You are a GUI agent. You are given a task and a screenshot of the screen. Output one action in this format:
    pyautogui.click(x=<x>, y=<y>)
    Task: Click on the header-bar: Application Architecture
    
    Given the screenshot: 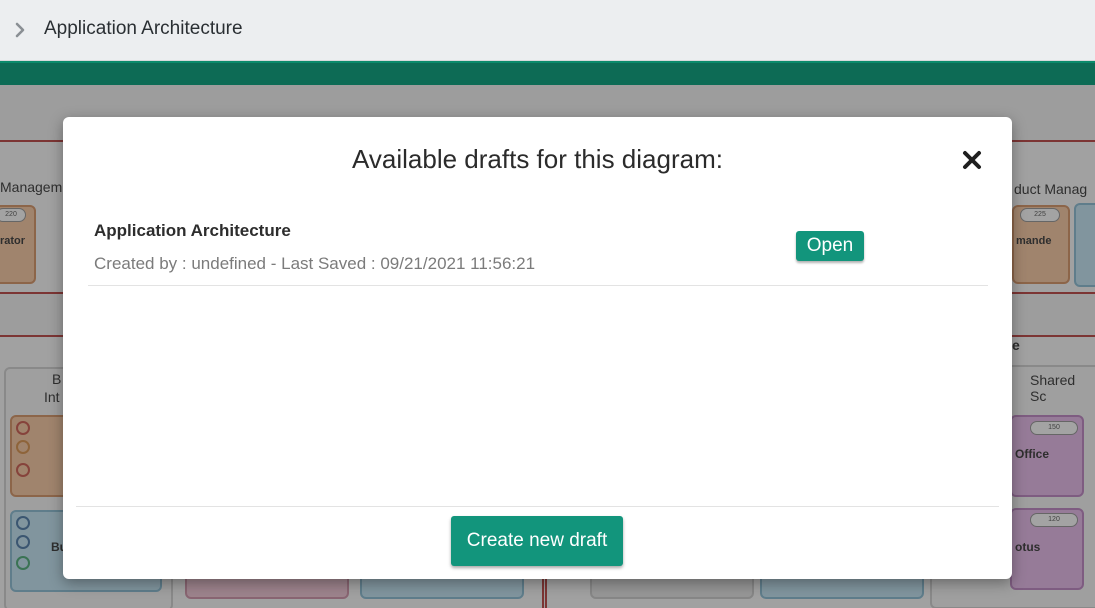 What is the action you would take?
    pyautogui.click(x=547, y=30)
    